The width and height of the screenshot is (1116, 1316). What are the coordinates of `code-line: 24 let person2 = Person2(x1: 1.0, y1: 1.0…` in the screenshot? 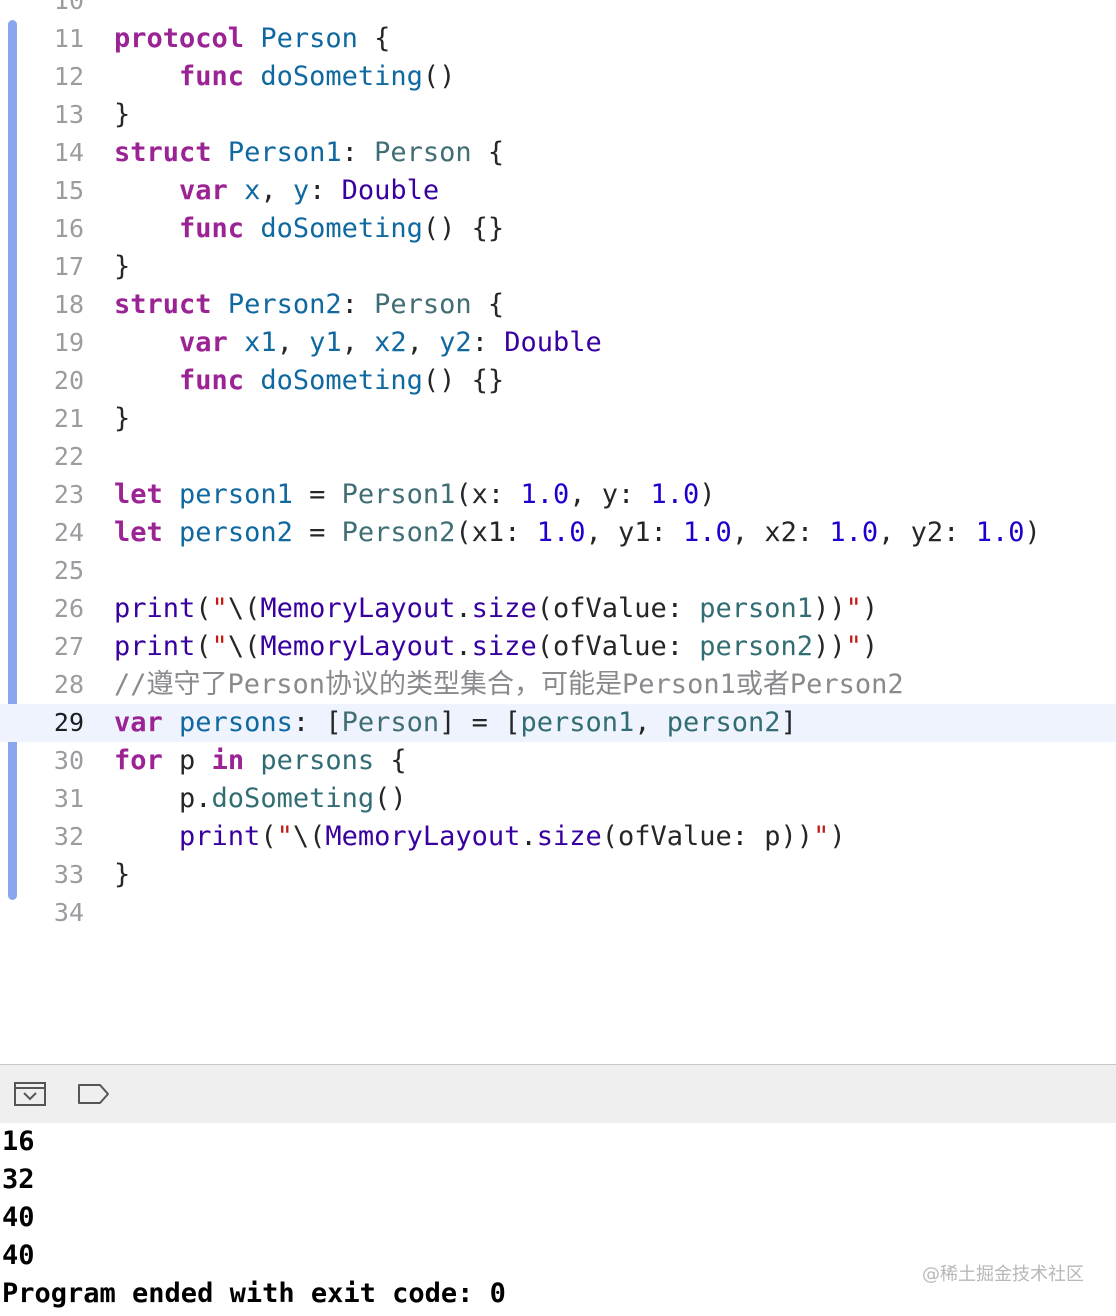 It's located at (558, 533).